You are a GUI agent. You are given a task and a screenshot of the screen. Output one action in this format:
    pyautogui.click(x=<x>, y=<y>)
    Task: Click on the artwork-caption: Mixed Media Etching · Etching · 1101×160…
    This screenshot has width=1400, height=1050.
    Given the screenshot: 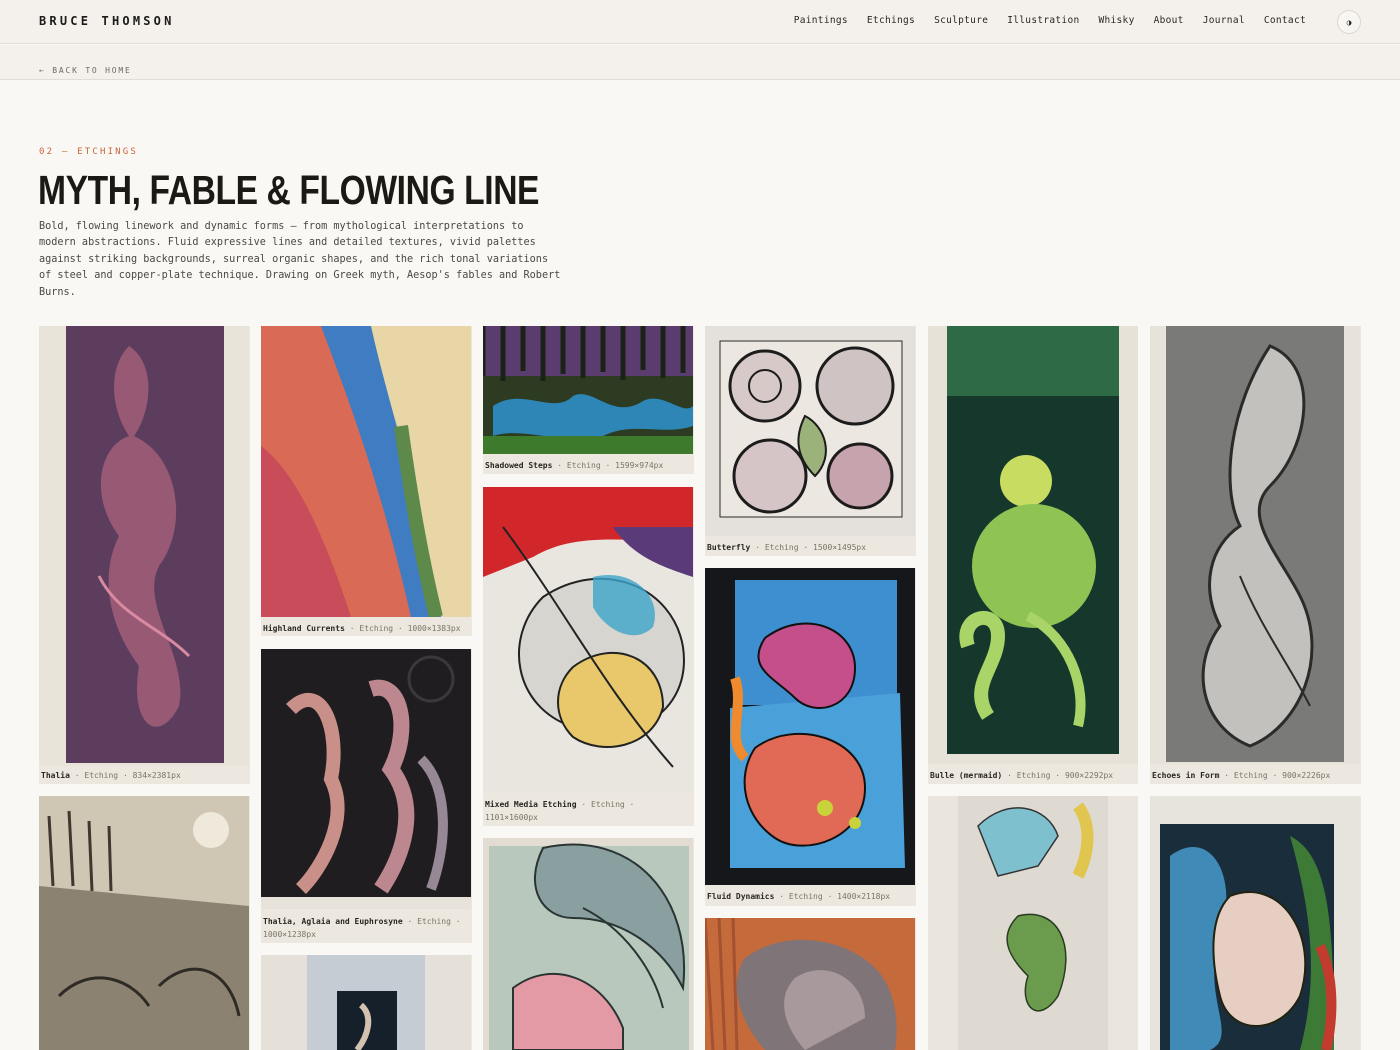 What is the action you would take?
    pyautogui.click(x=588, y=811)
    